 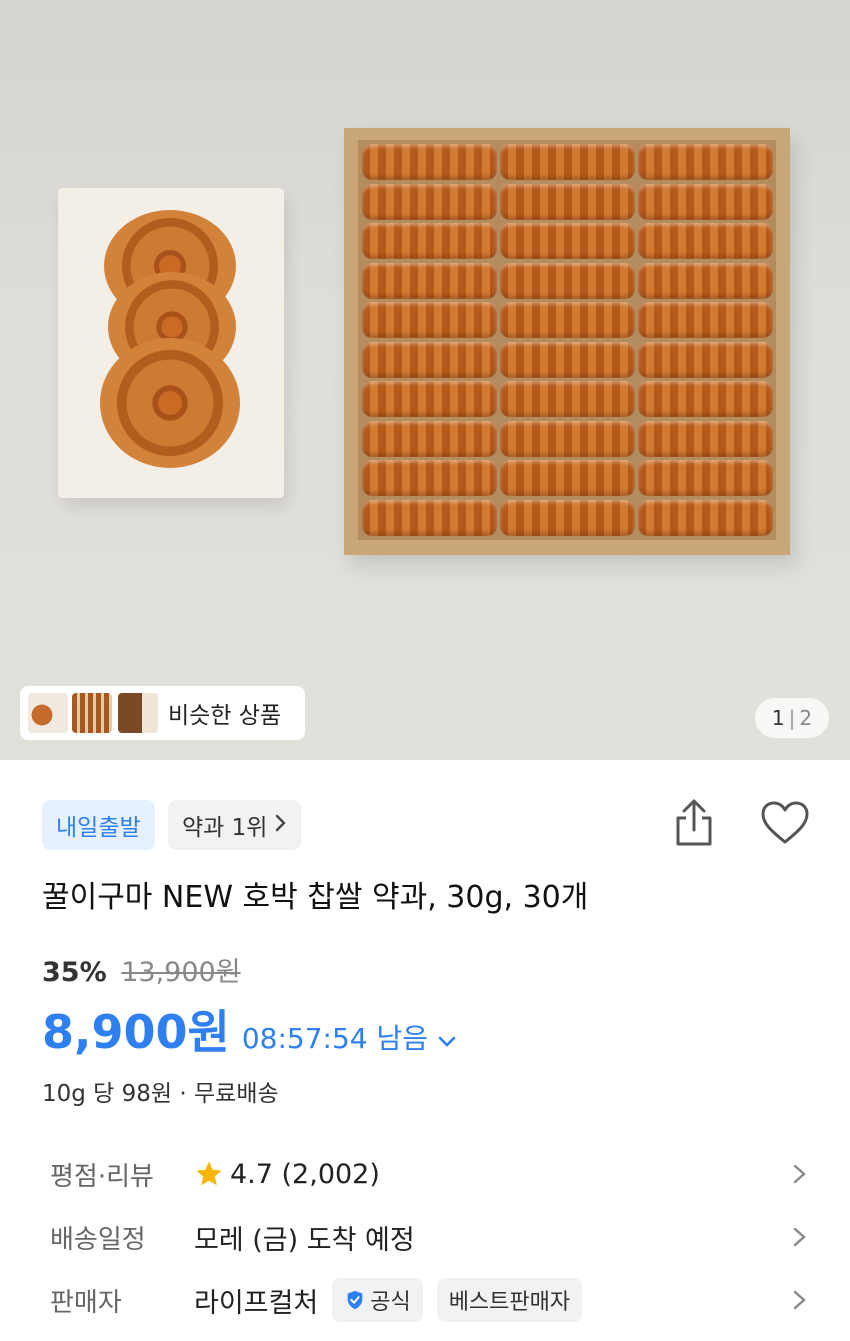 I want to click on seller-name: 라이프컬처, so click(x=256, y=1303).